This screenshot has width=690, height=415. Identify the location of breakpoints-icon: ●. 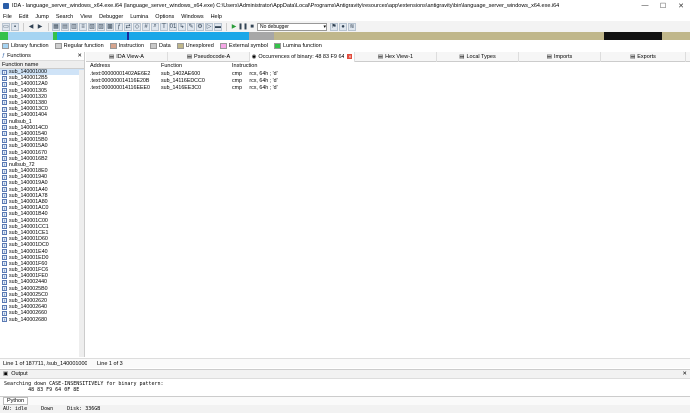
(343, 26).